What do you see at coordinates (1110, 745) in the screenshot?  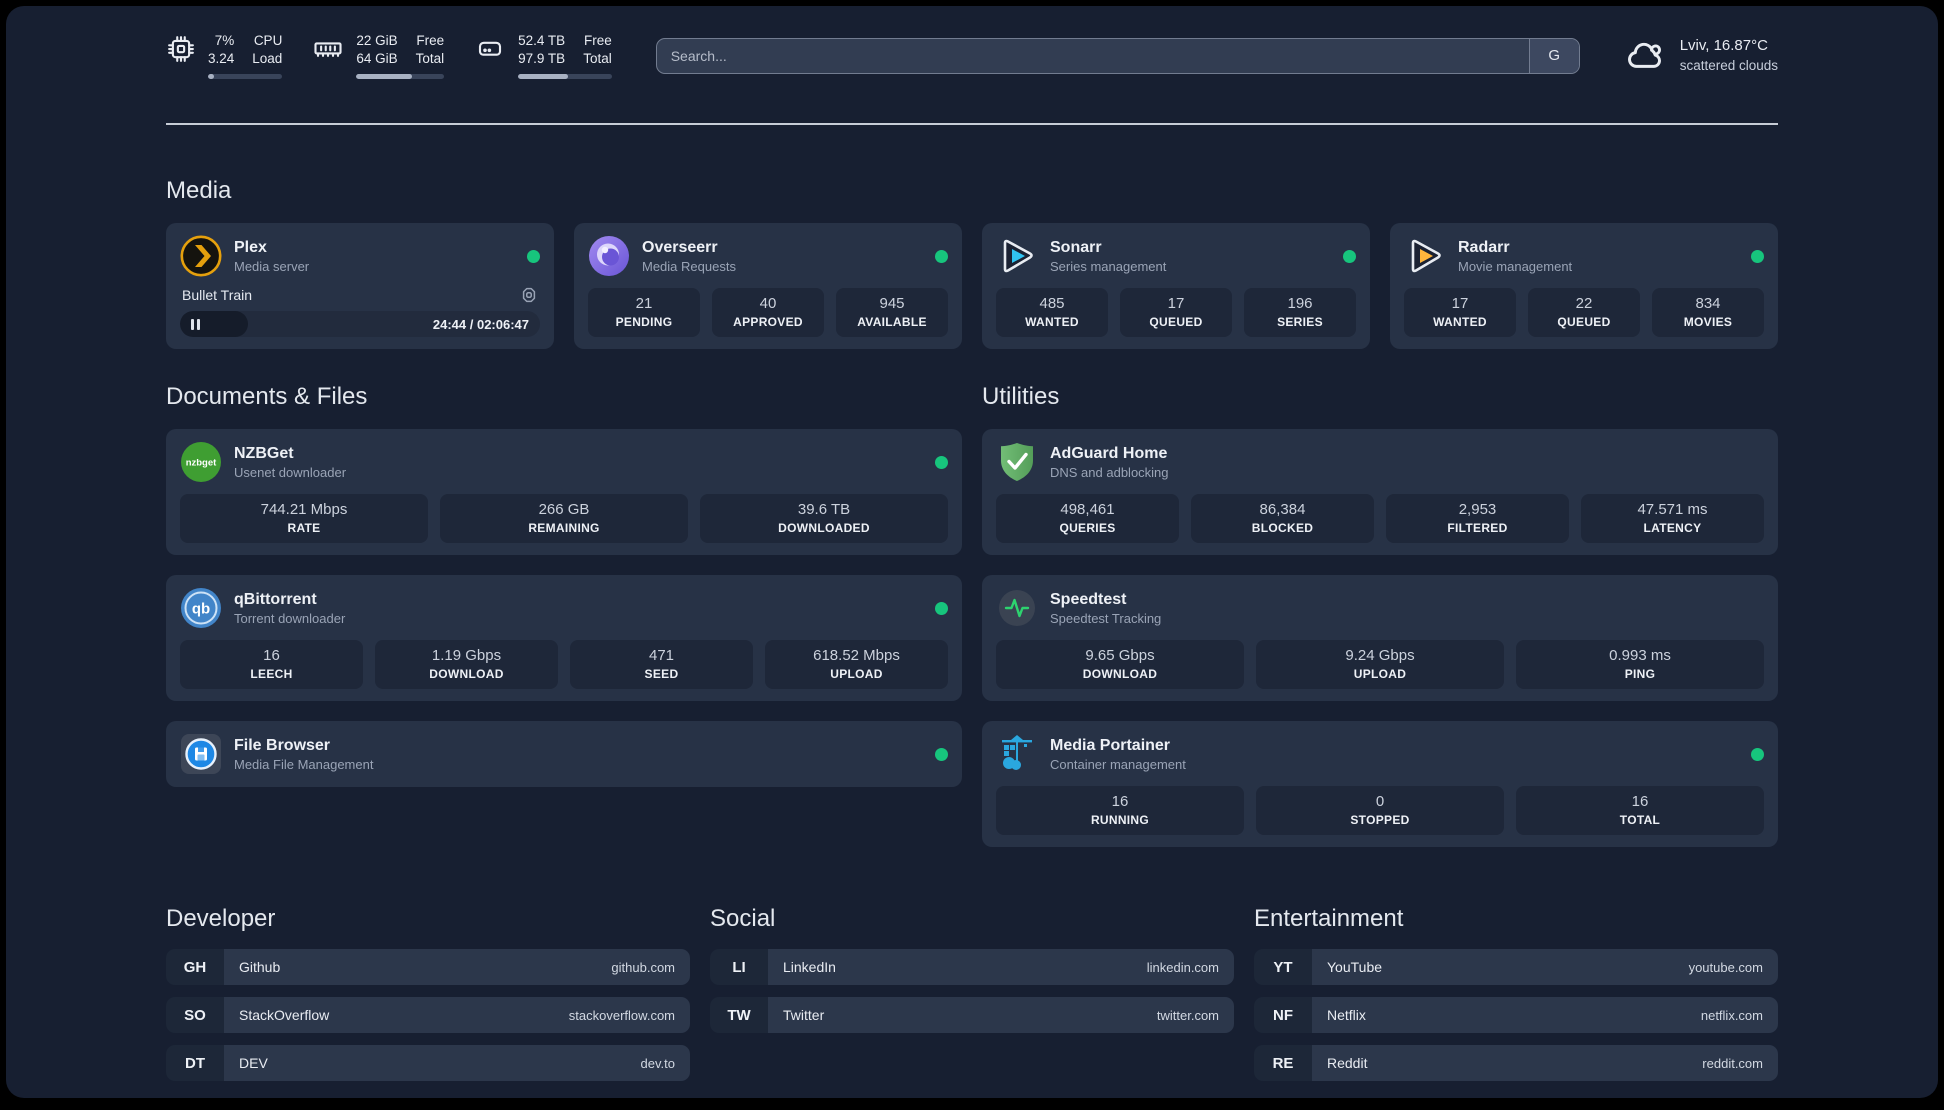 I see `app-name: Media Portainer` at bounding box center [1110, 745].